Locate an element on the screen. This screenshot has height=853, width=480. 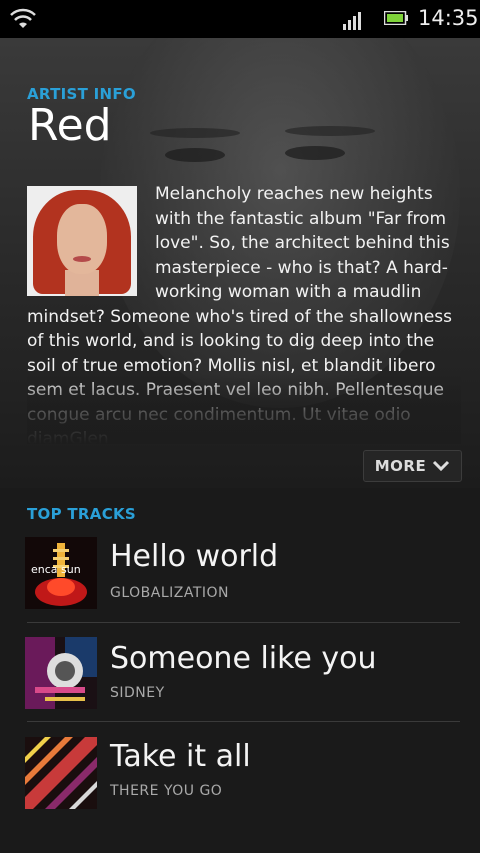
track-album: GLOBALIZATION is located at coordinates (170, 593).